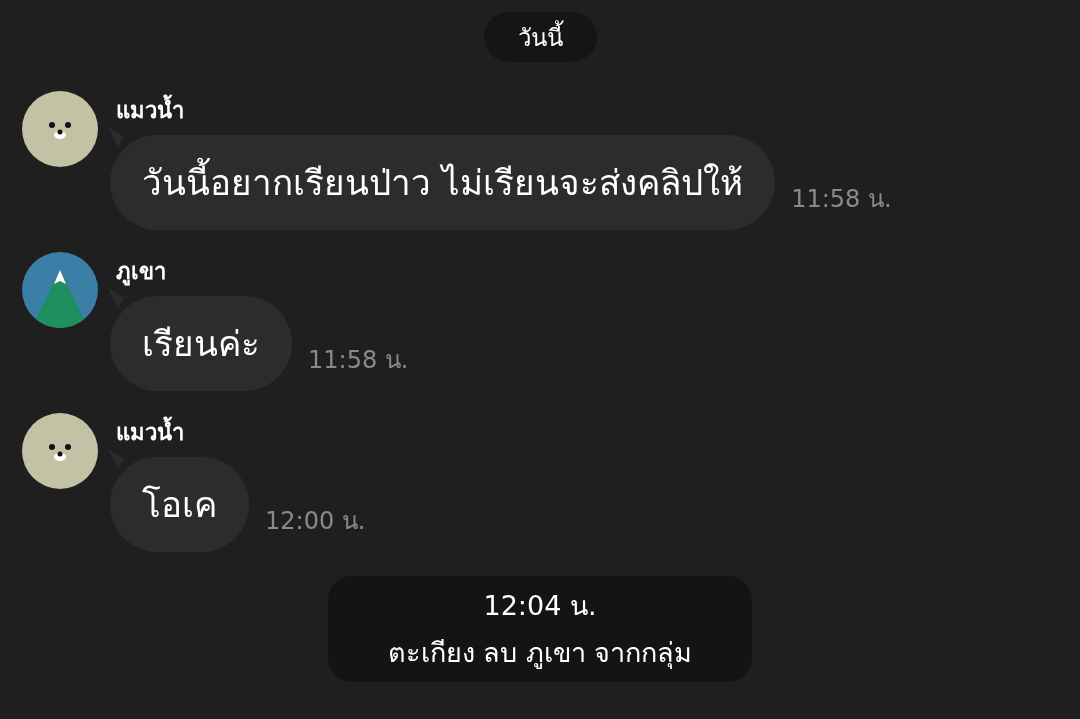 The image size is (1080, 719). I want to click on notice-time: 12:04 น., so click(540, 606).